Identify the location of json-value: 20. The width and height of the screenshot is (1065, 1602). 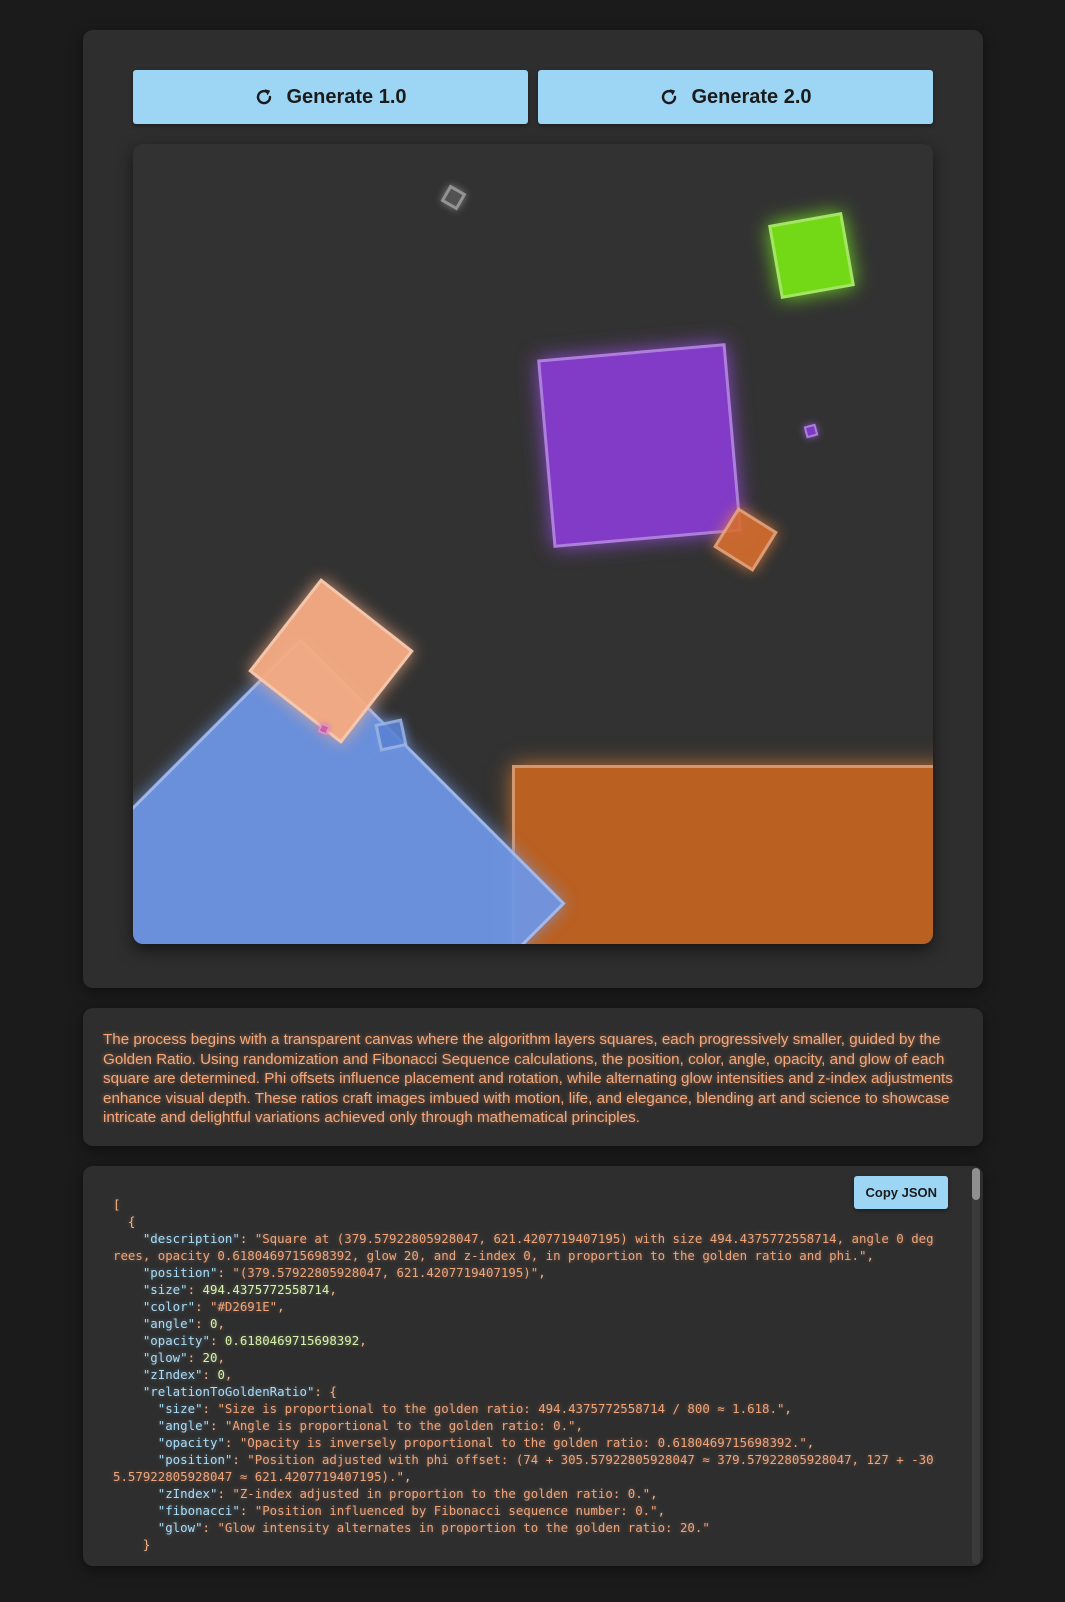
(210, 1357).